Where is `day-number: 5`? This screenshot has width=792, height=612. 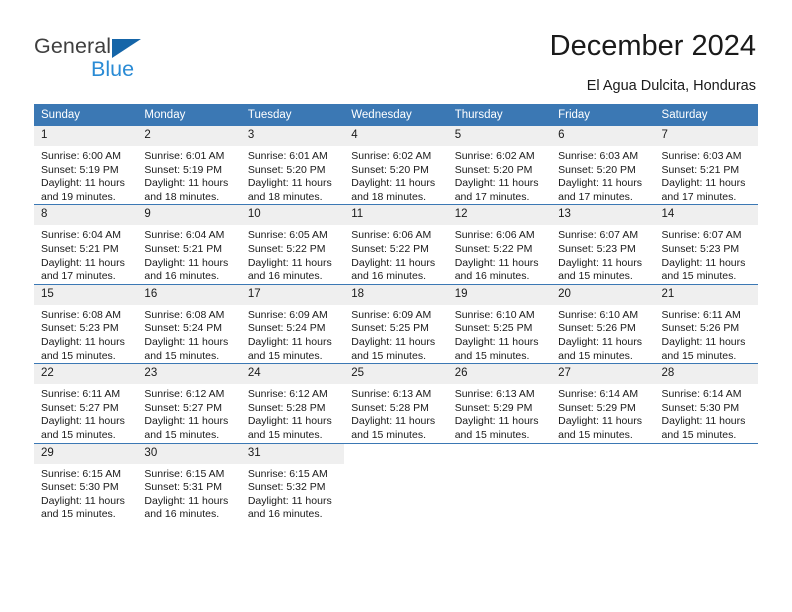
day-number: 5 is located at coordinates (499, 136).